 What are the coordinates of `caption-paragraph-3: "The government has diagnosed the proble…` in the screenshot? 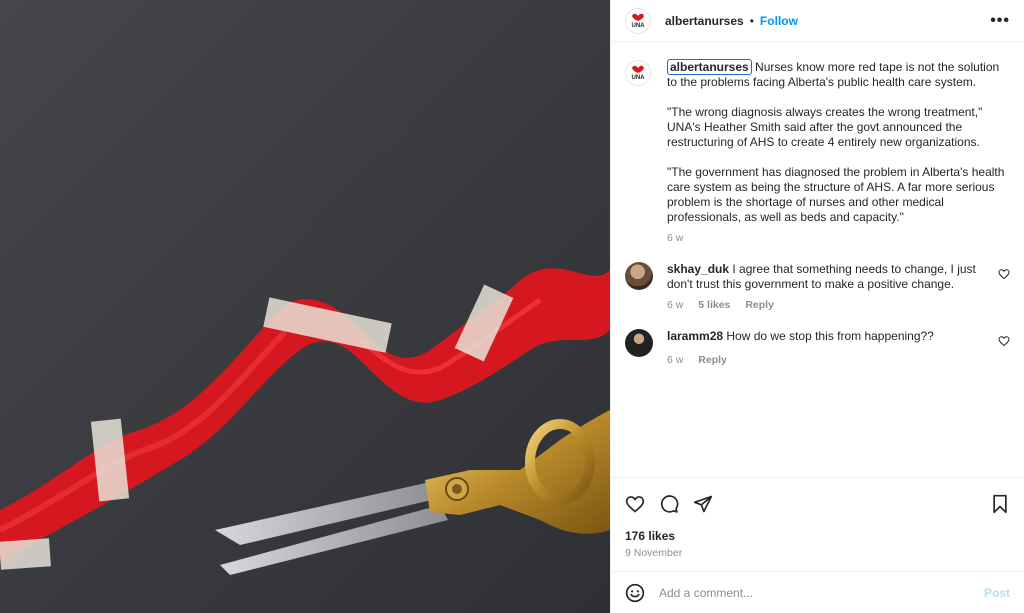 It's located at (836, 194).